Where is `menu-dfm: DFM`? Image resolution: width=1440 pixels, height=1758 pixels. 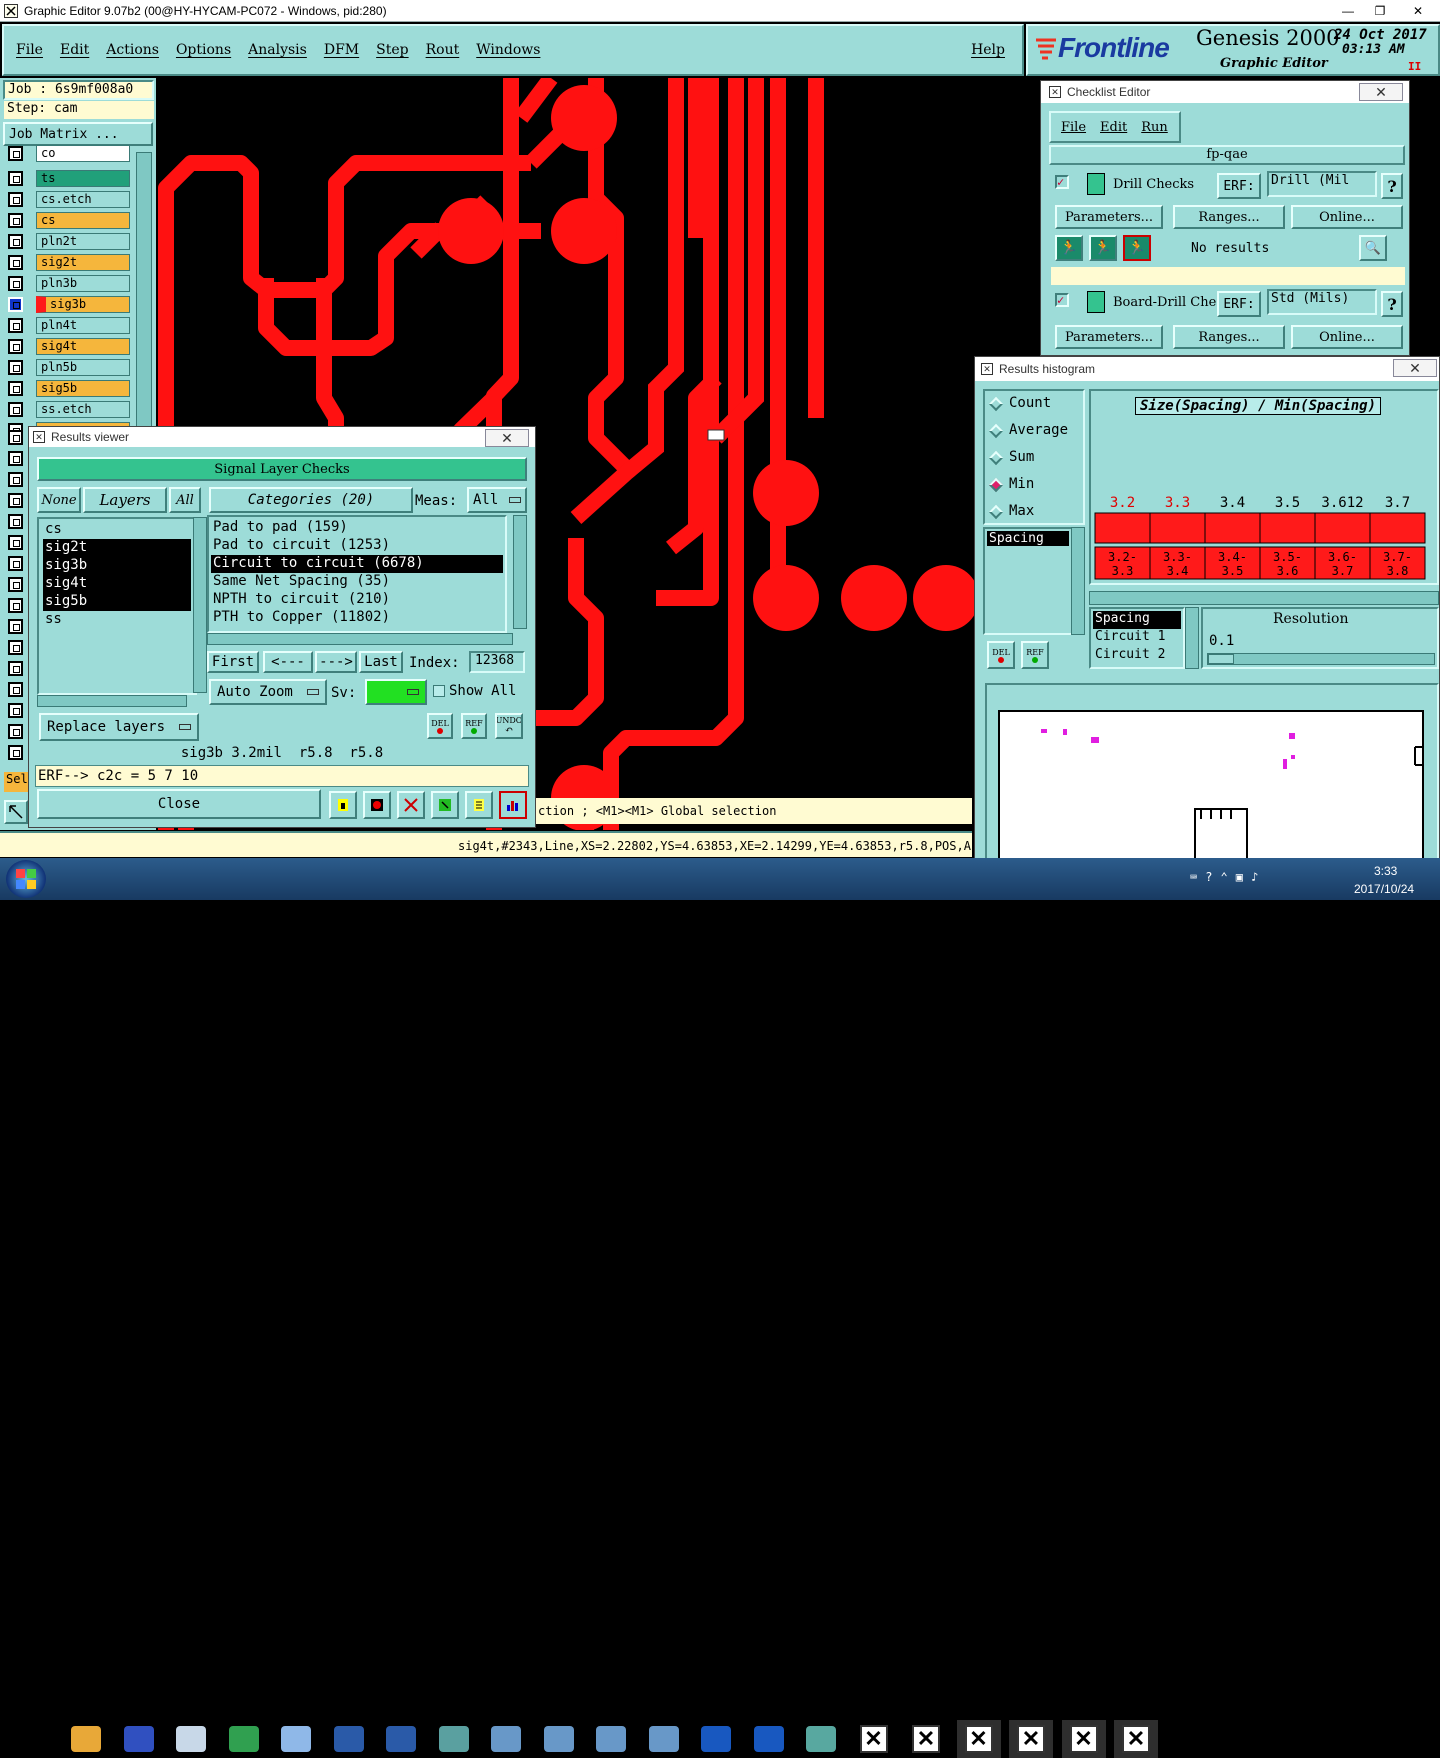 menu-dfm: DFM is located at coordinates (341, 50).